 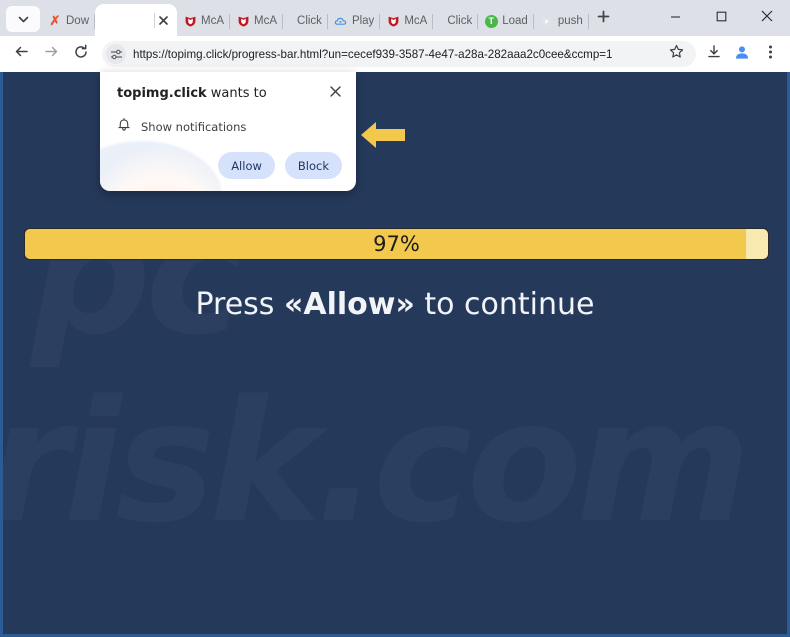 I want to click on tab-mcafee-1: McA, so click(x=204, y=21).